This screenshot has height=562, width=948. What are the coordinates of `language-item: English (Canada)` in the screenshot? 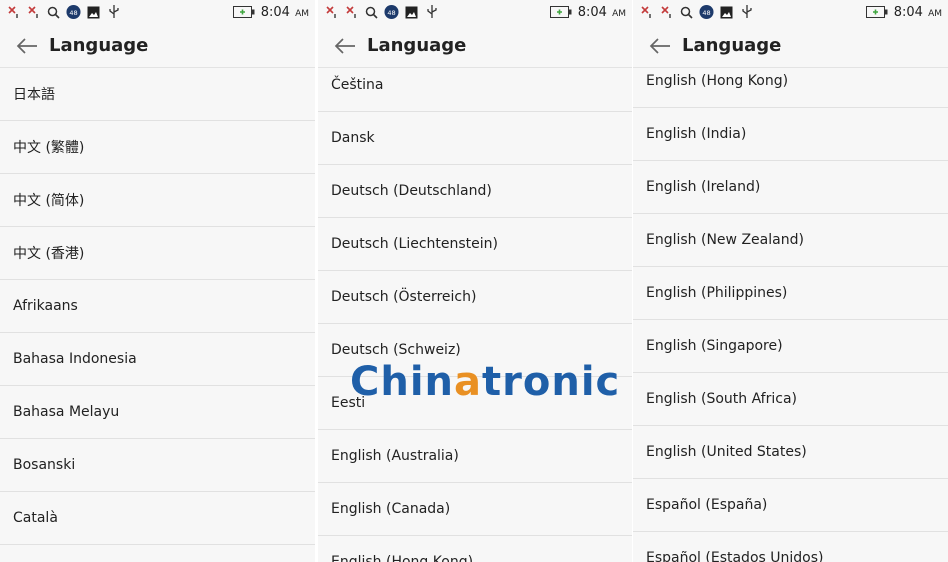 It's located at (475, 509).